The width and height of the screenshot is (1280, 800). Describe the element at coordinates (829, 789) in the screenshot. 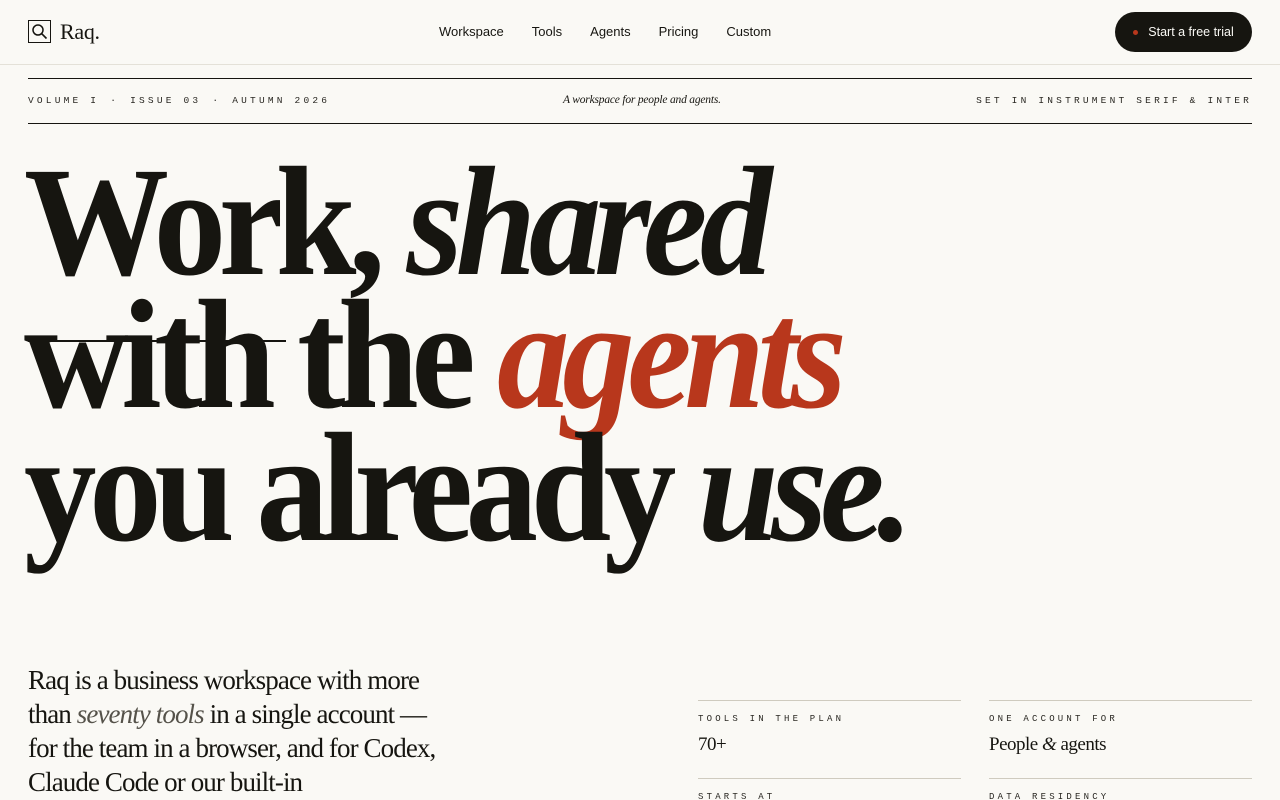

I see `stat-starts-at: Starts at` at that location.